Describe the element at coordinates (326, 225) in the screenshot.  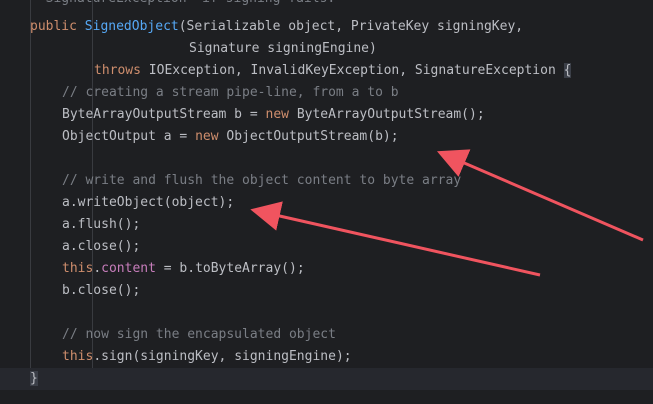
I see `code-line-10: a.flush();` at that location.